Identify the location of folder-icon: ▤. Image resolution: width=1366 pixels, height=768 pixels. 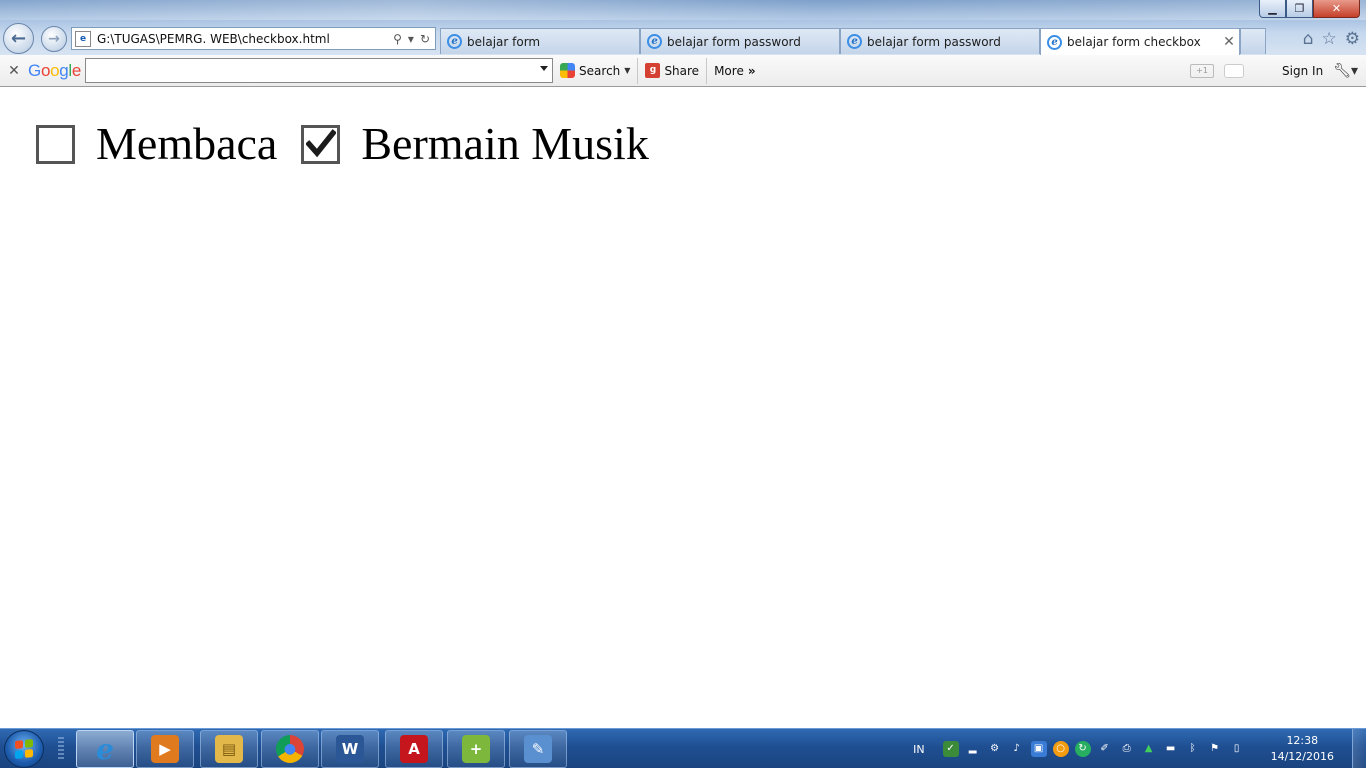
(229, 749).